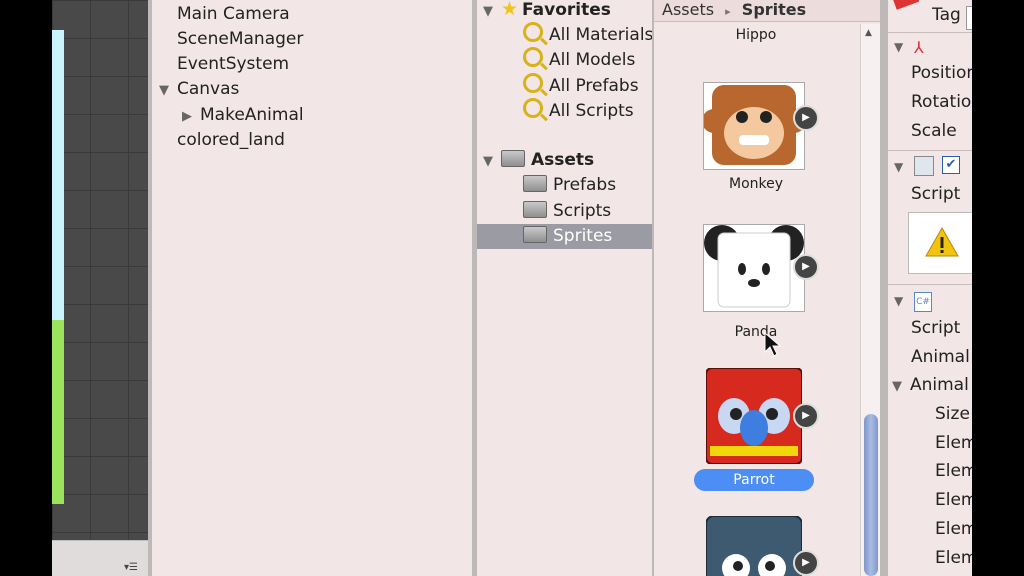 The width and height of the screenshot is (1024, 576). I want to click on scene-view: ▾☰, so click(100, 288).